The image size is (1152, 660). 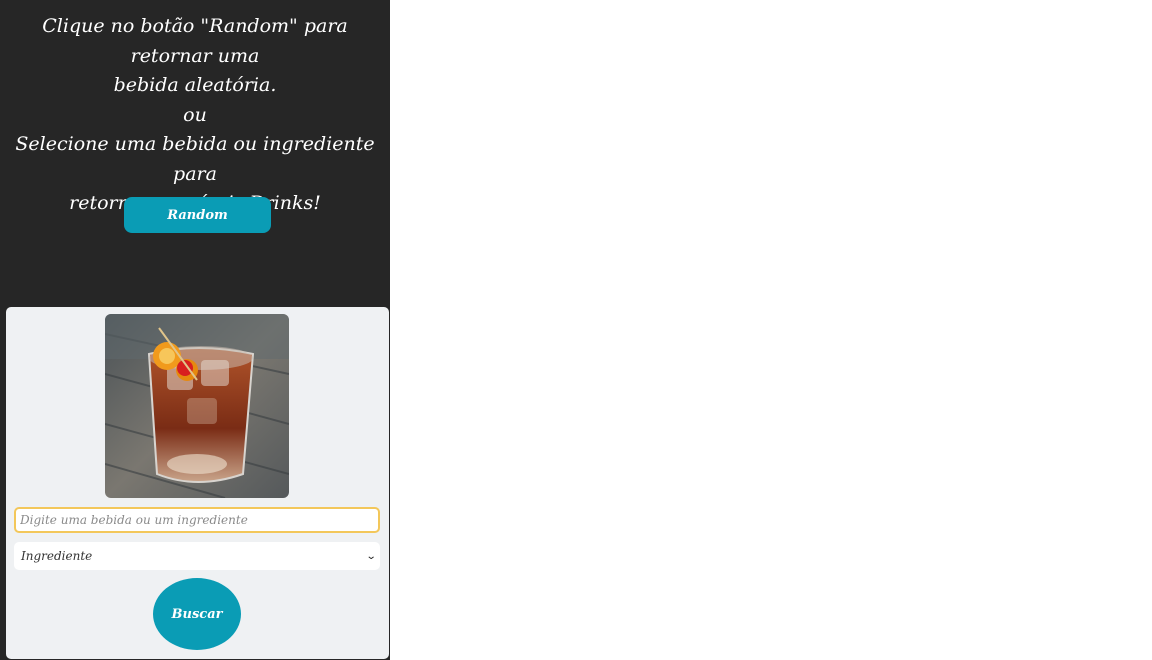 I want to click on buscar-button: Buscar, so click(x=197, y=614).